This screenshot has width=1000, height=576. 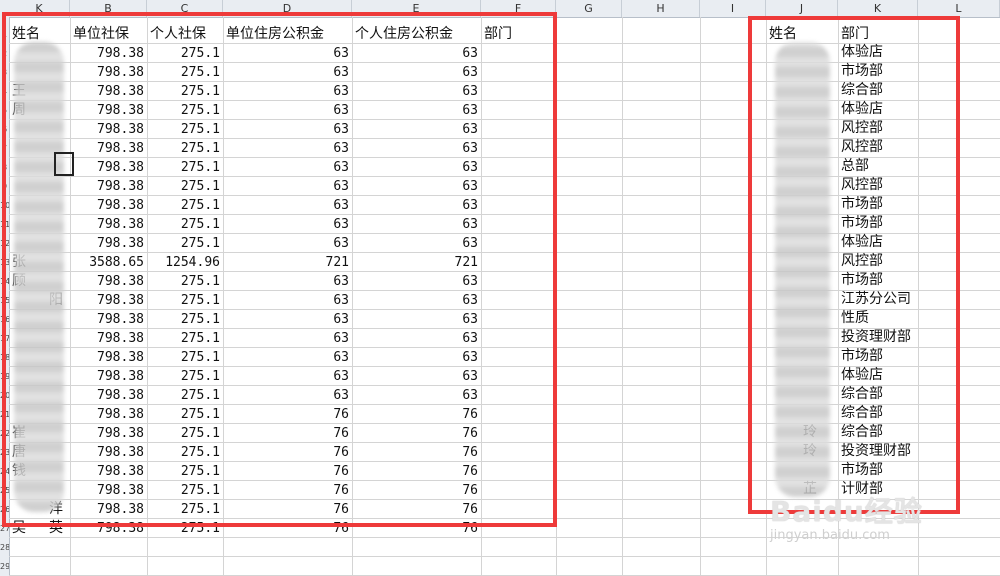 What do you see at coordinates (830, 535) in the screenshot?
I see `baidu-url: jingyan.baidu.com` at bounding box center [830, 535].